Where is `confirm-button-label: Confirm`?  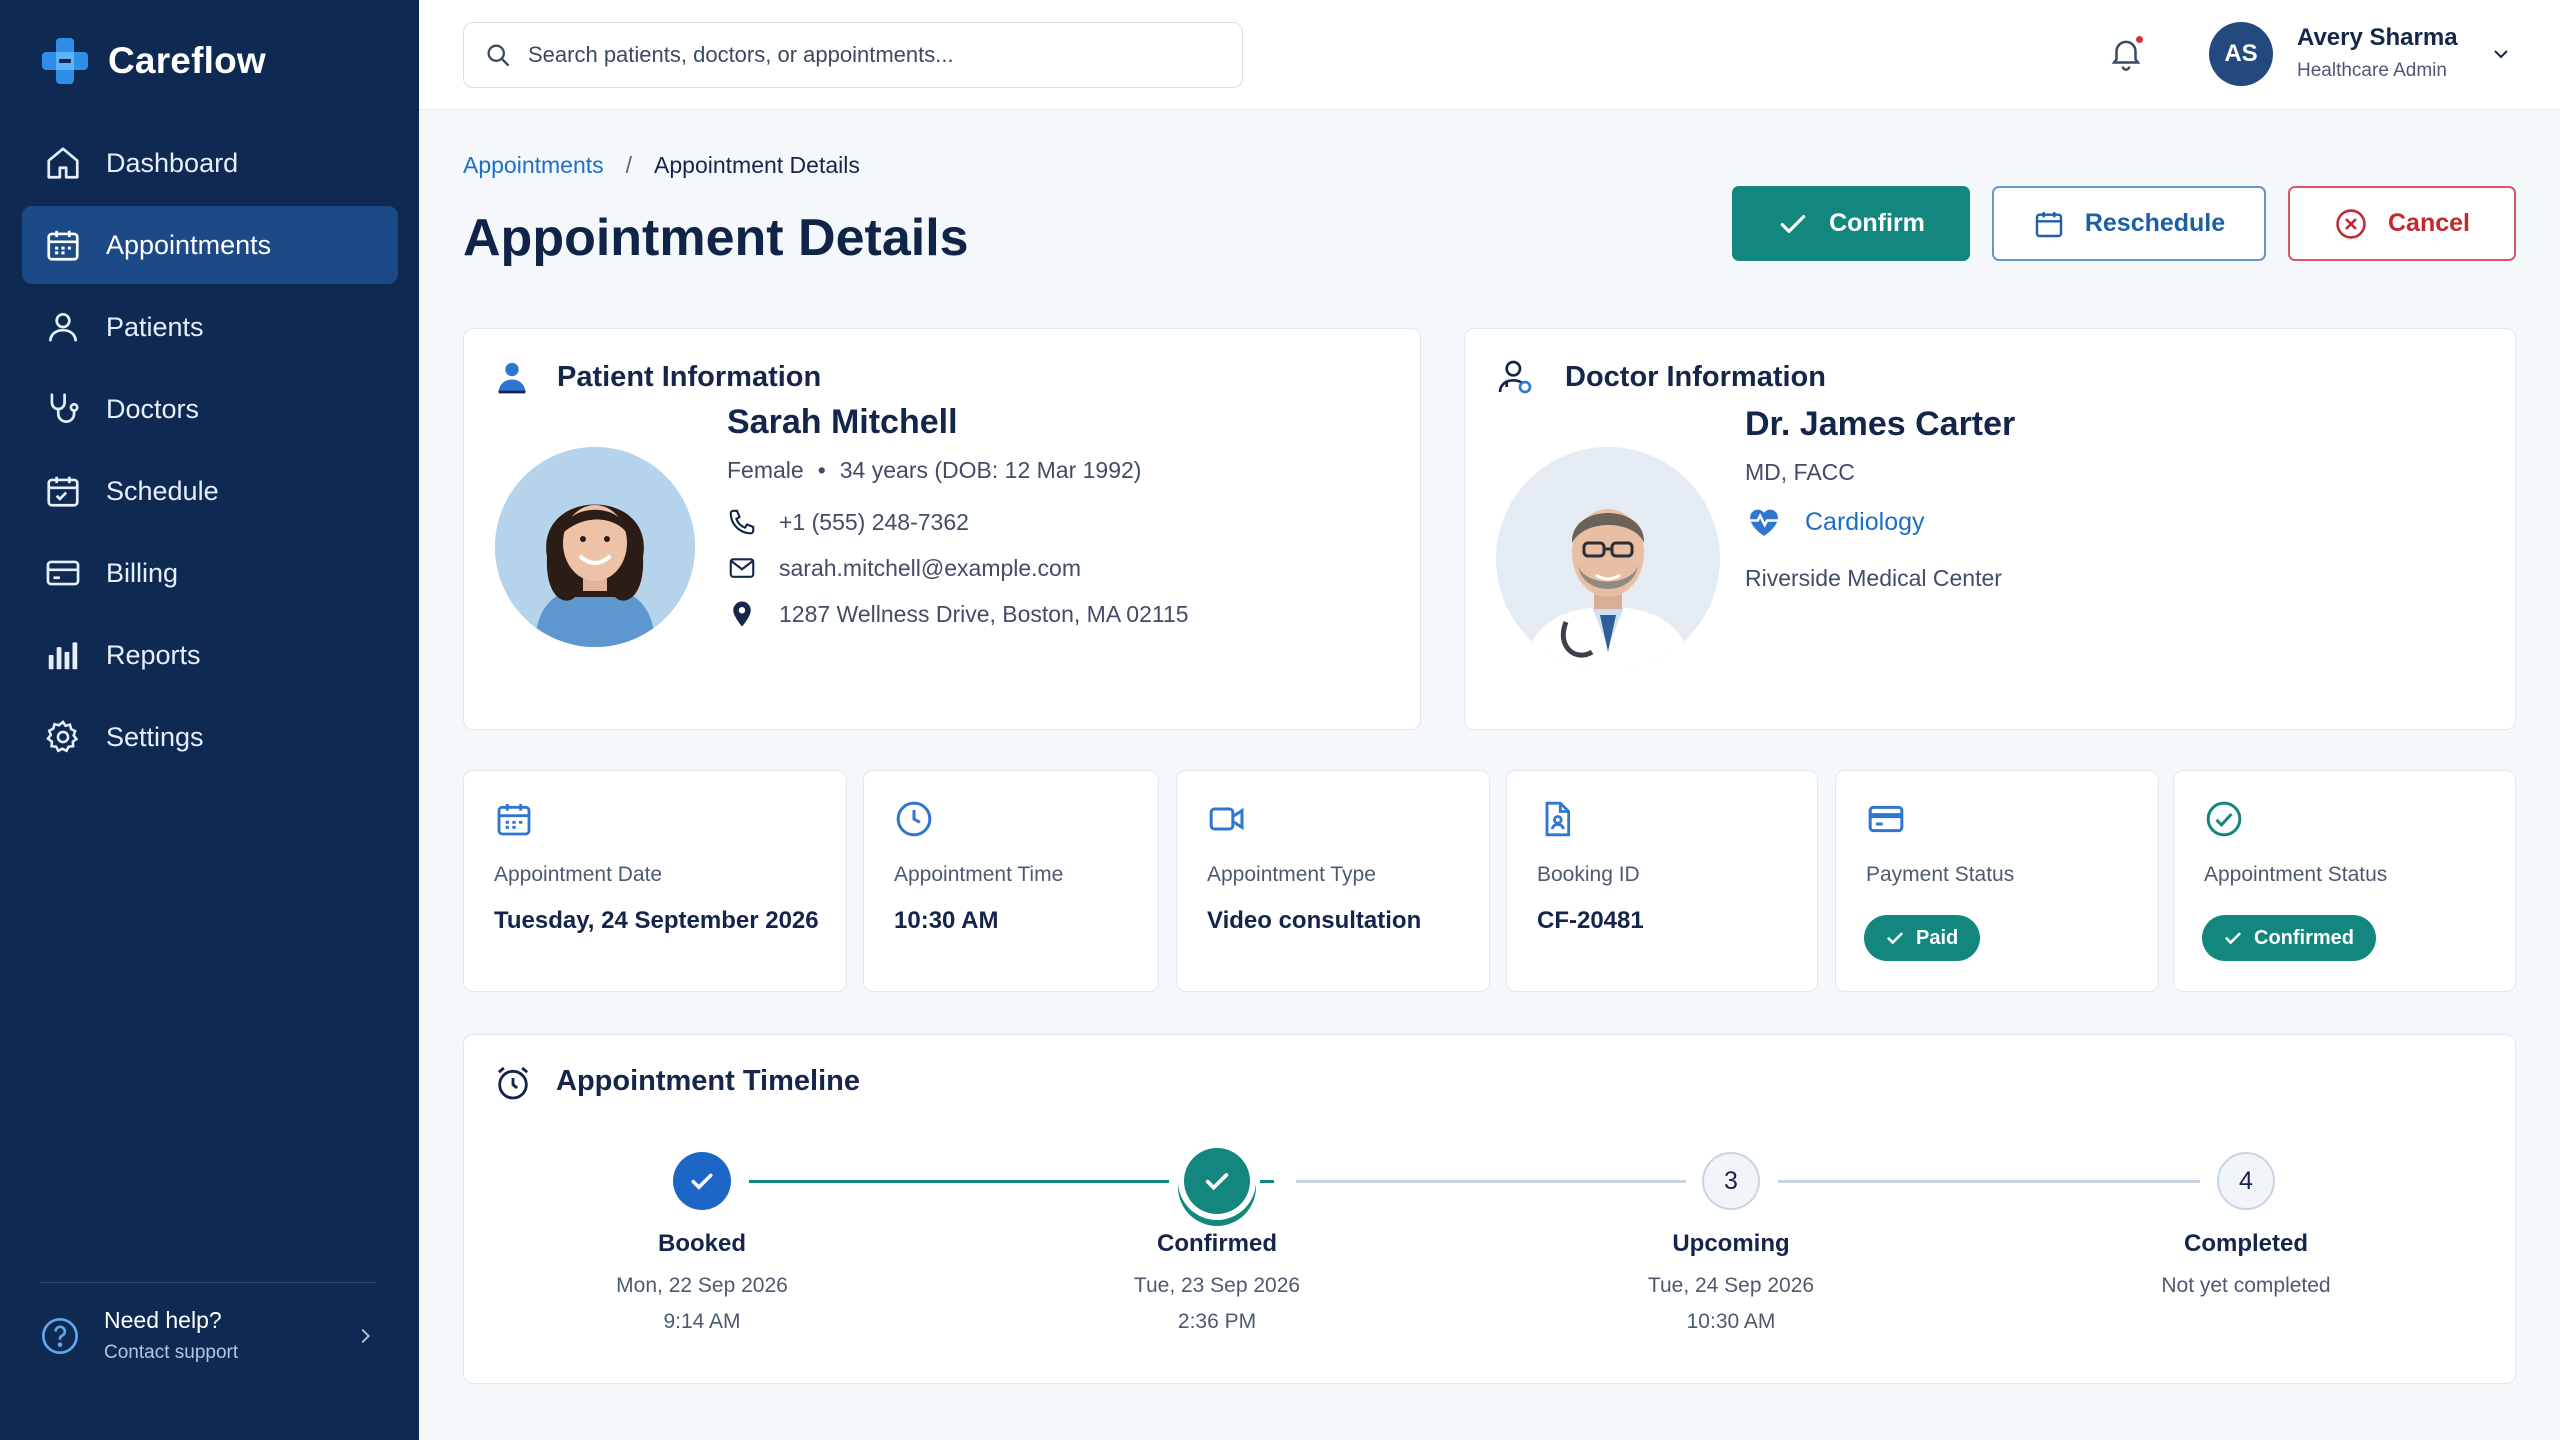 confirm-button-label: Confirm is located at coordinates (1877, 223).